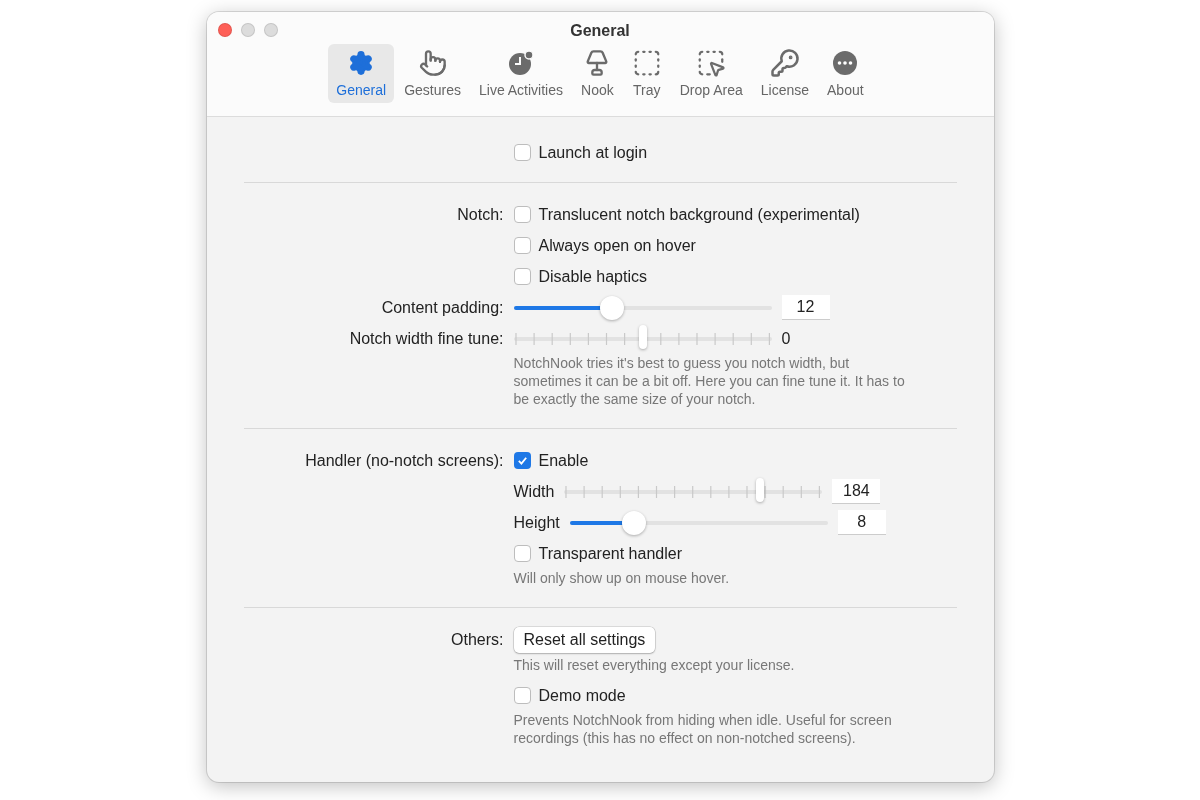 The image size is (1200, 800). Describe the element at coordinates (582, 695) in the screenshot. I see `checkbox-label: Demo mode` at that location.